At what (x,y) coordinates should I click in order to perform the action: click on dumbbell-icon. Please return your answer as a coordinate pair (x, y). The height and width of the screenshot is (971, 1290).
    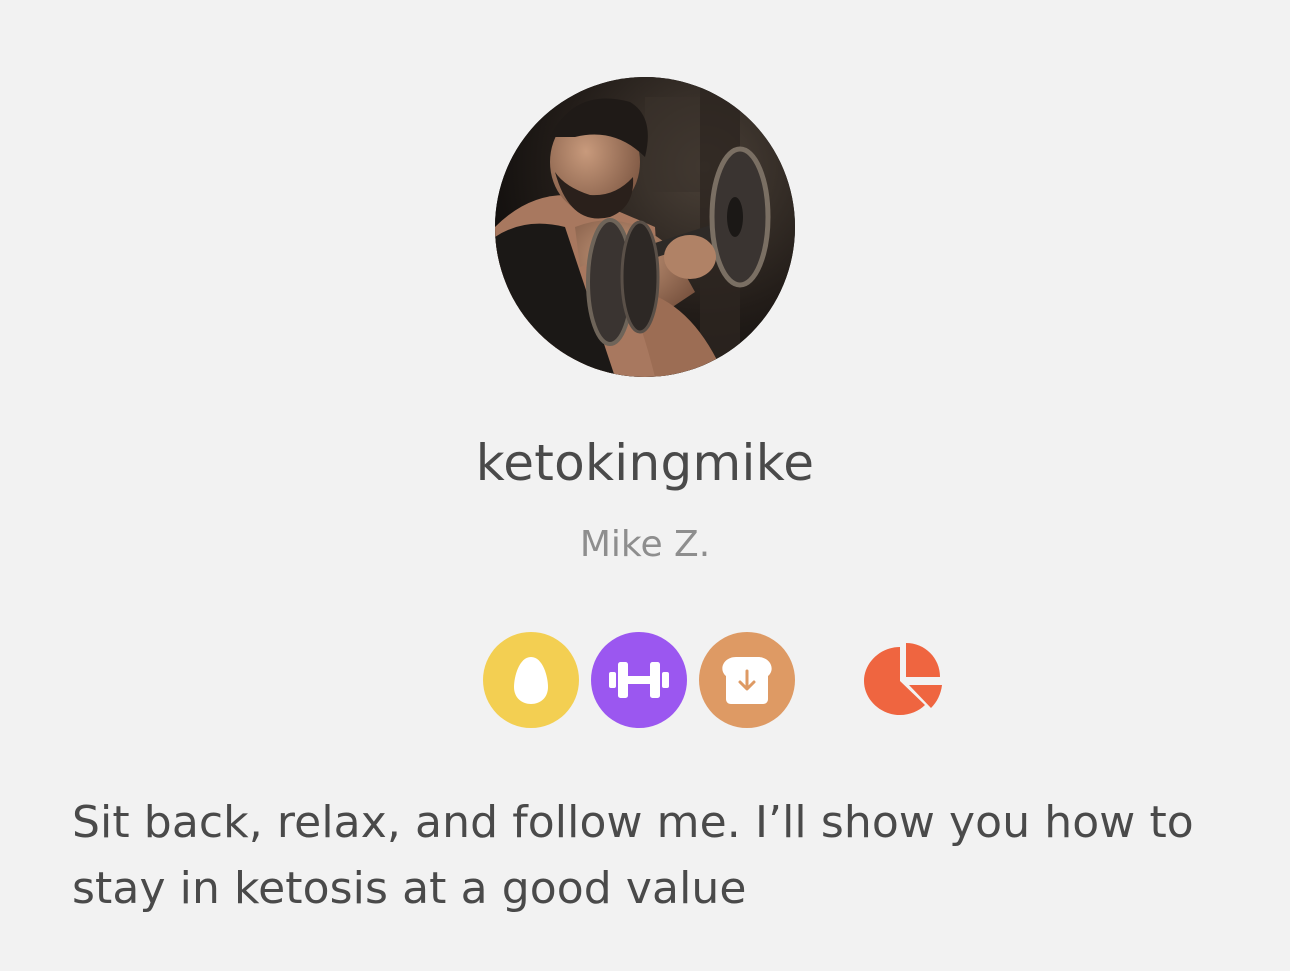
    Looking at the image, I should click on (639, 680).